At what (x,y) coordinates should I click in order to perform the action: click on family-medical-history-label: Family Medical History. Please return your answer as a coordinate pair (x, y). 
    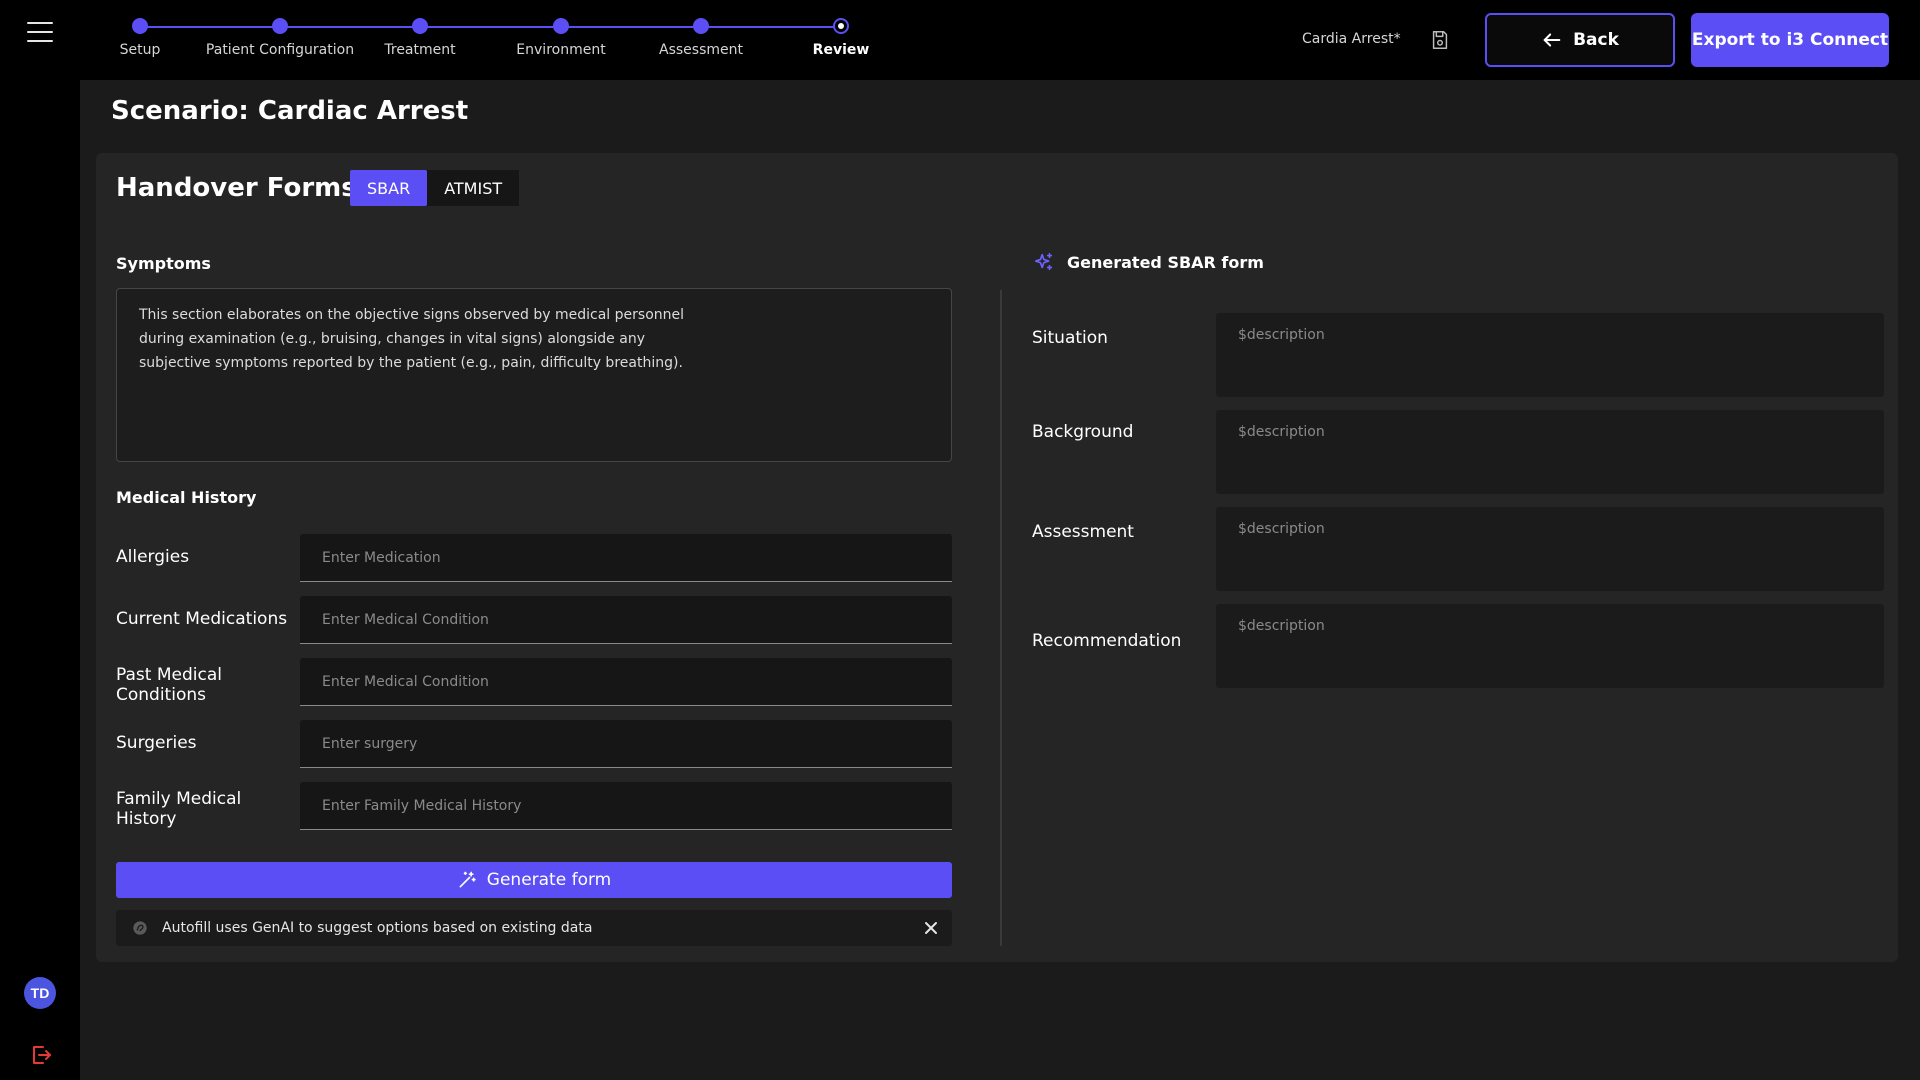
    Looking at the image, I should click on (179, 809).